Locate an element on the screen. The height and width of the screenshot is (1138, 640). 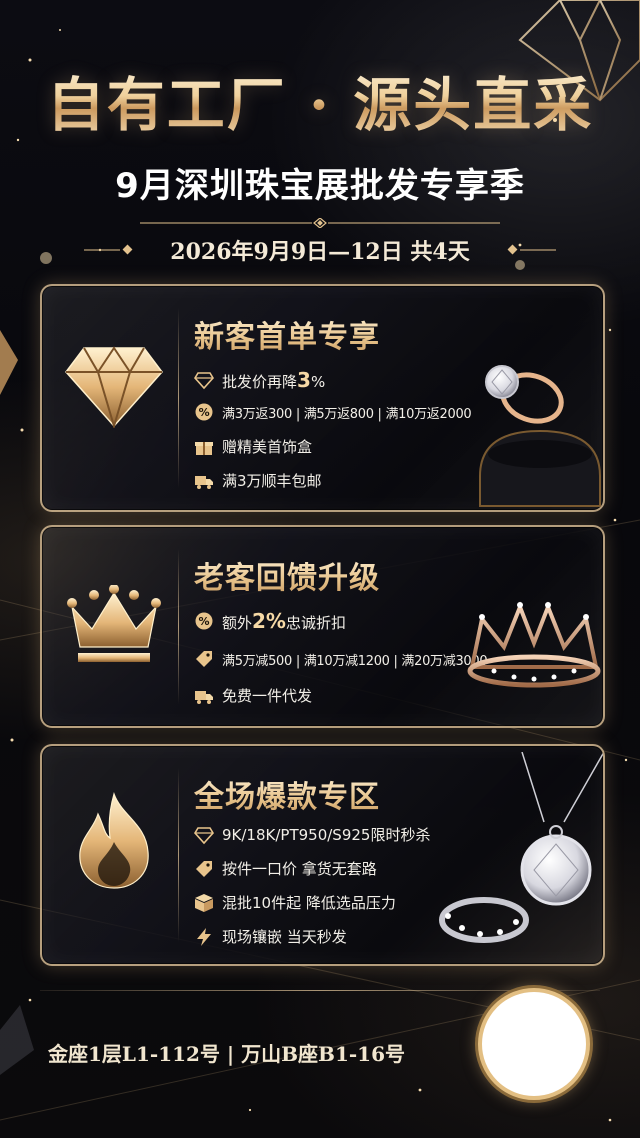
feature-row: 满3万顺丰包邮 is located at coordinates (258, 480).